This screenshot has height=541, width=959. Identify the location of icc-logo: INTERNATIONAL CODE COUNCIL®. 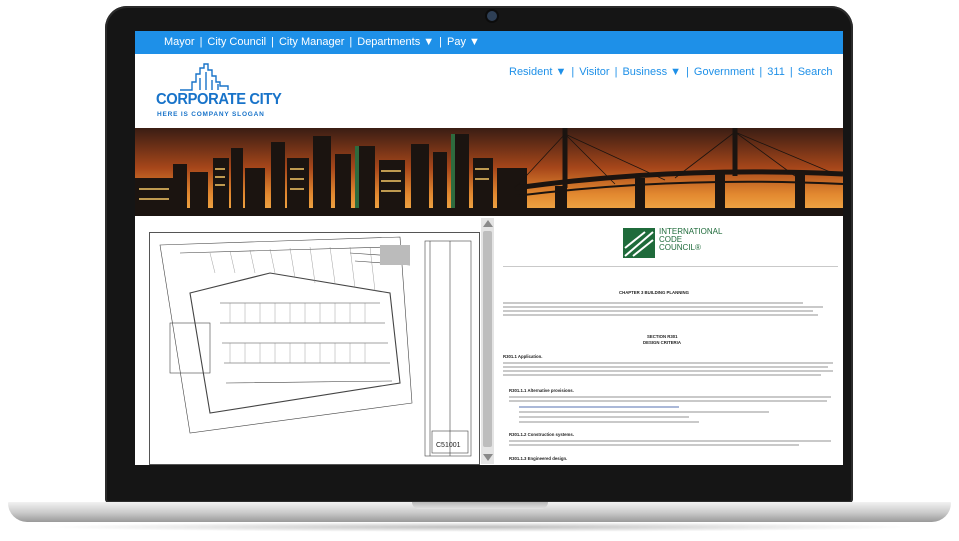
(683, 243).